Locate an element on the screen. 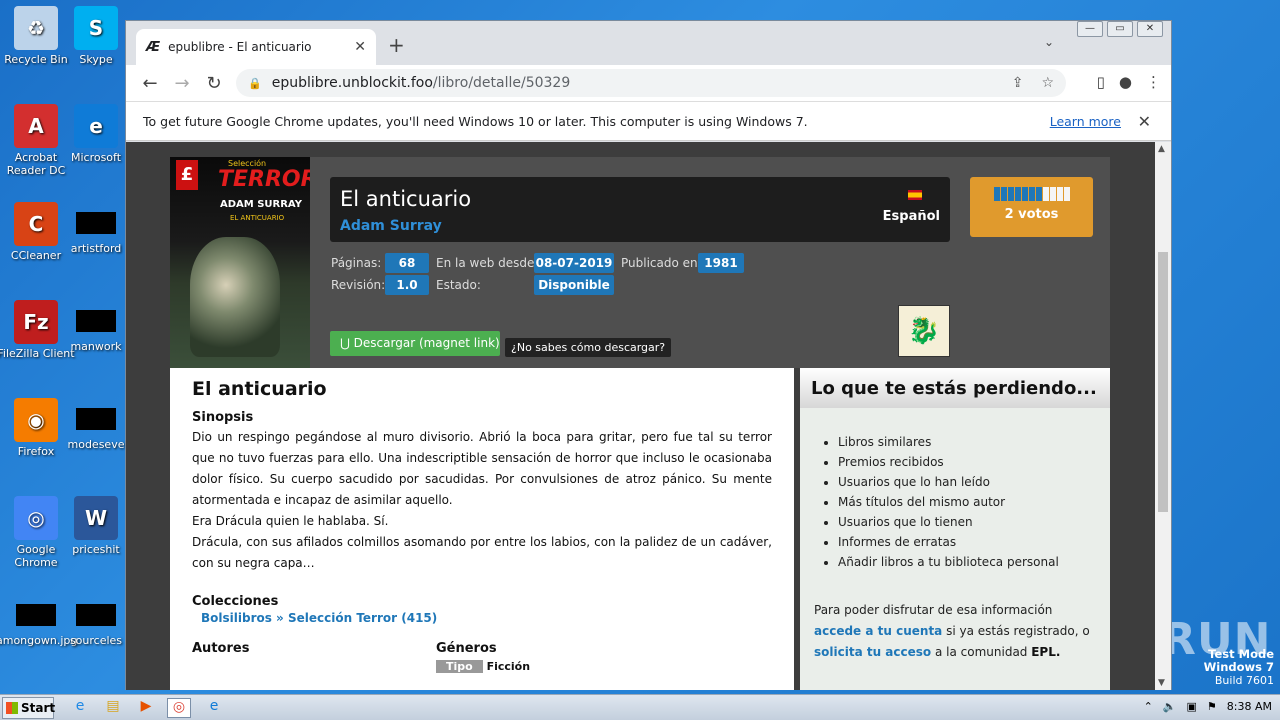  prompt-text-2: si ya estás registrado, o is located at coordinates (1016, 631).